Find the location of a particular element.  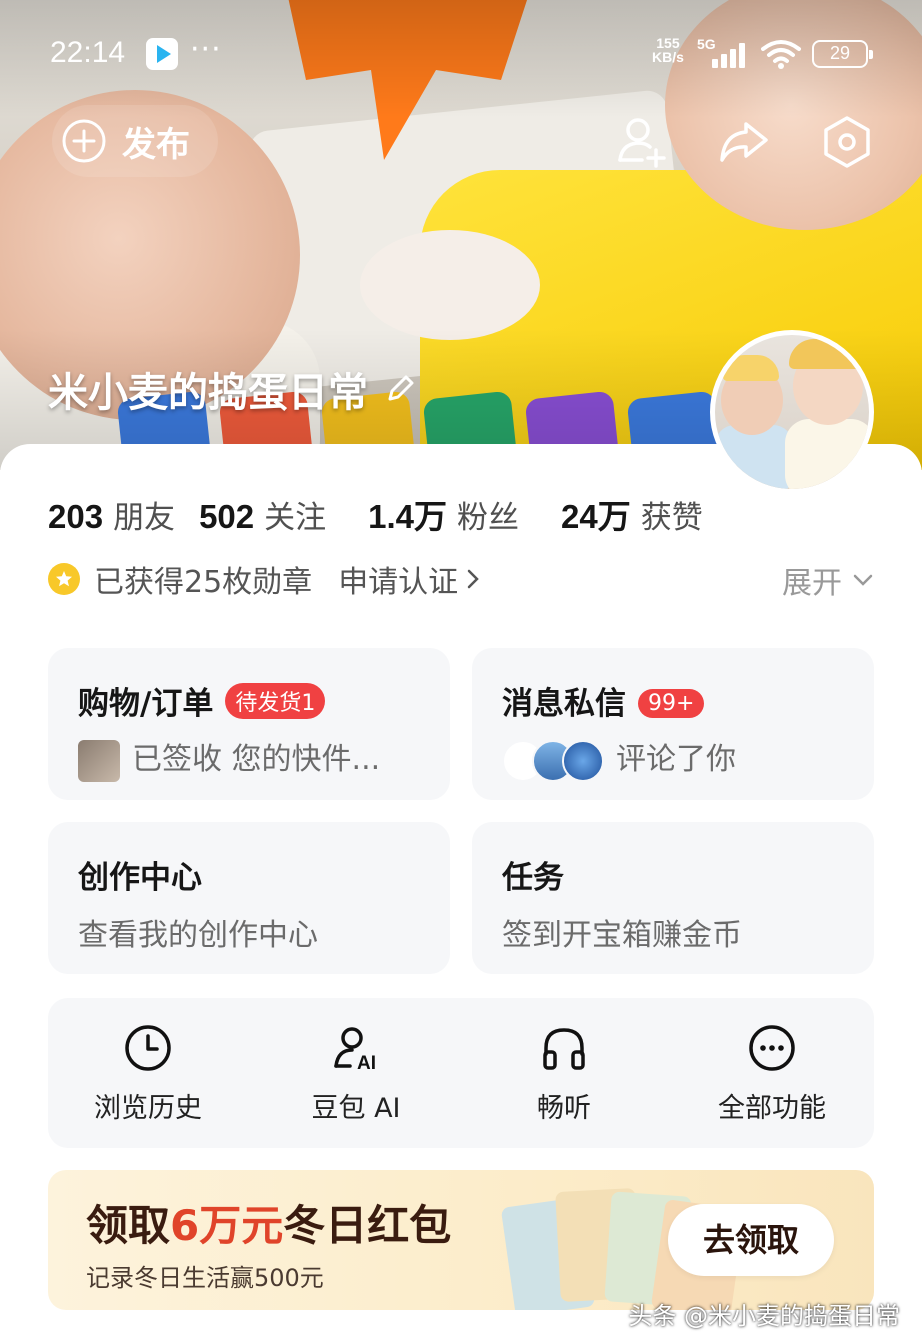

net-speed: 155 KB/s is located at coordinates (668, 50).